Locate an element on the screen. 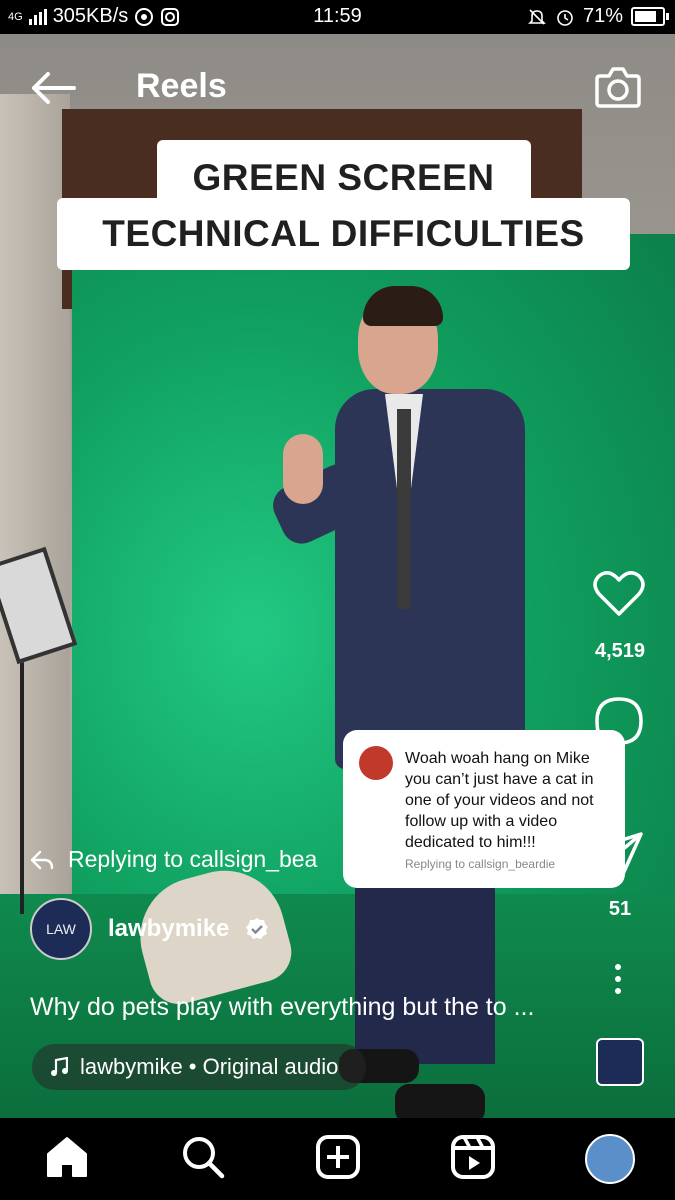 The image size is (675, 1200). audio-thumbnail is located at coordinates (620, 1062).